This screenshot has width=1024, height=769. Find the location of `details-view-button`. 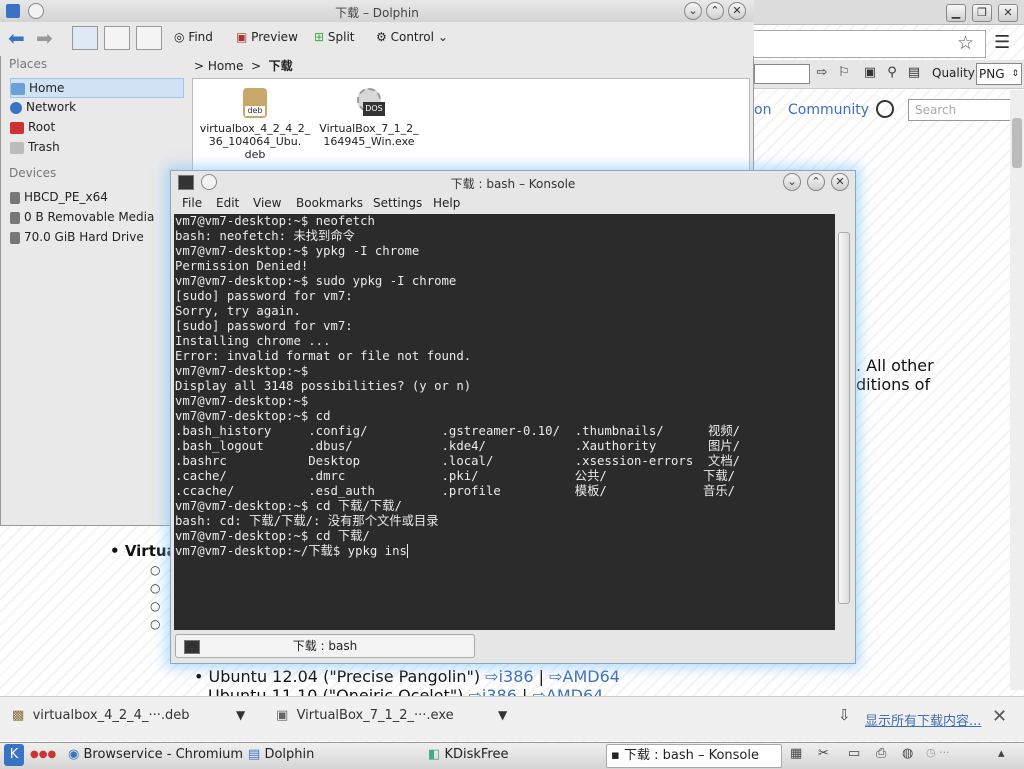

details-view-button is located at coordinates (149, 38).